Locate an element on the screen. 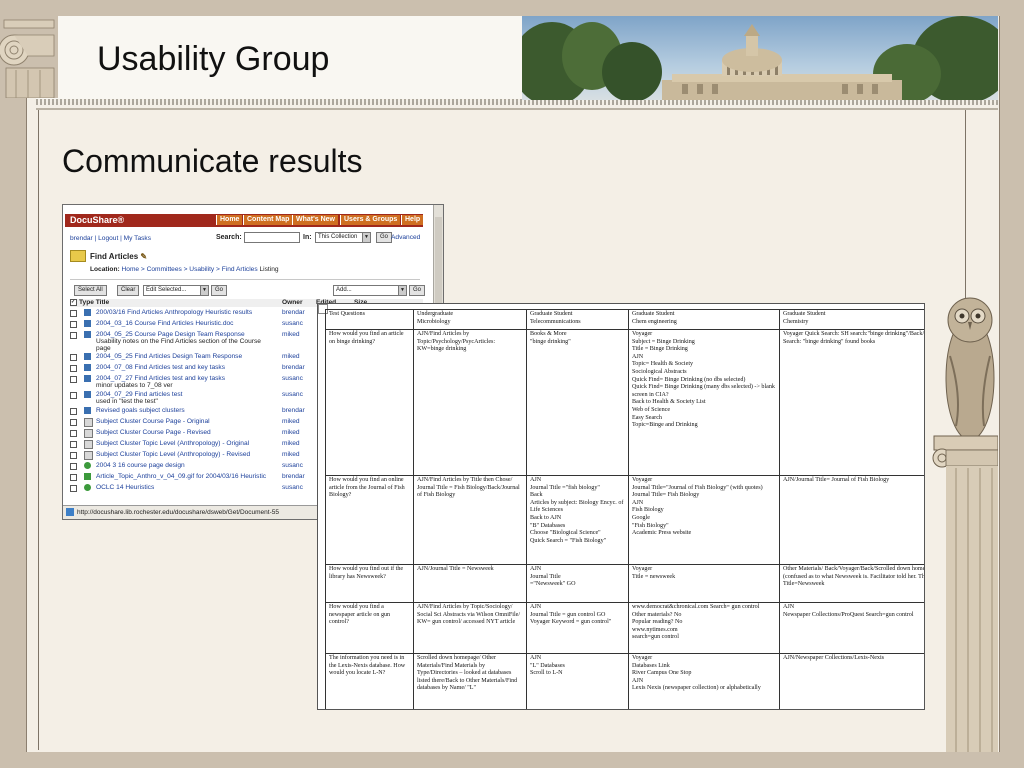  document-title-link: OCLC 14 Heuristics is located at coordinates (125, 487).